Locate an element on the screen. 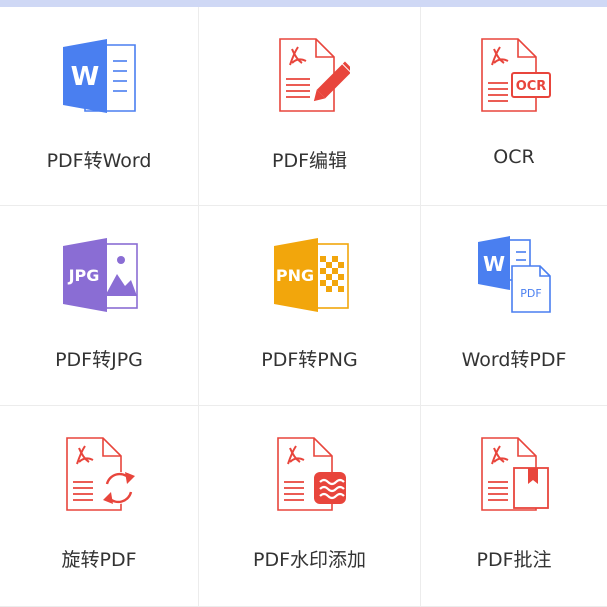  svg-text: JPG is located at coordinates (84, 275).